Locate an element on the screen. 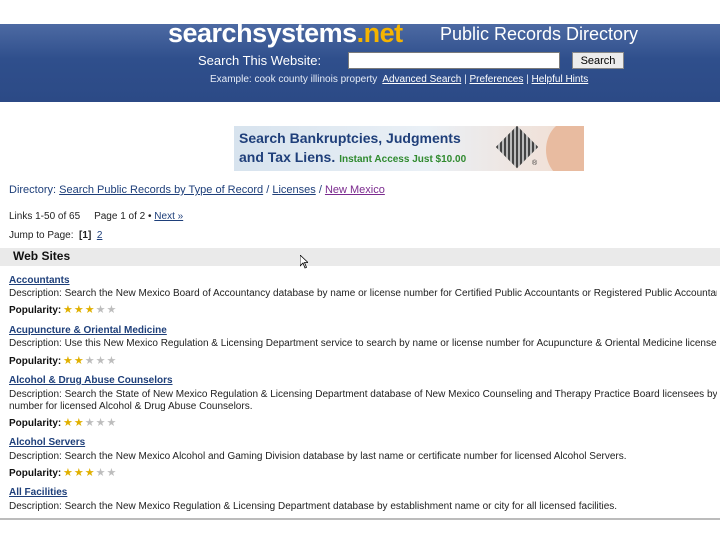  pagination-info: Links 1-50 of 65 Page 1 of 2 • Next » is located at coordinates (96, 216).